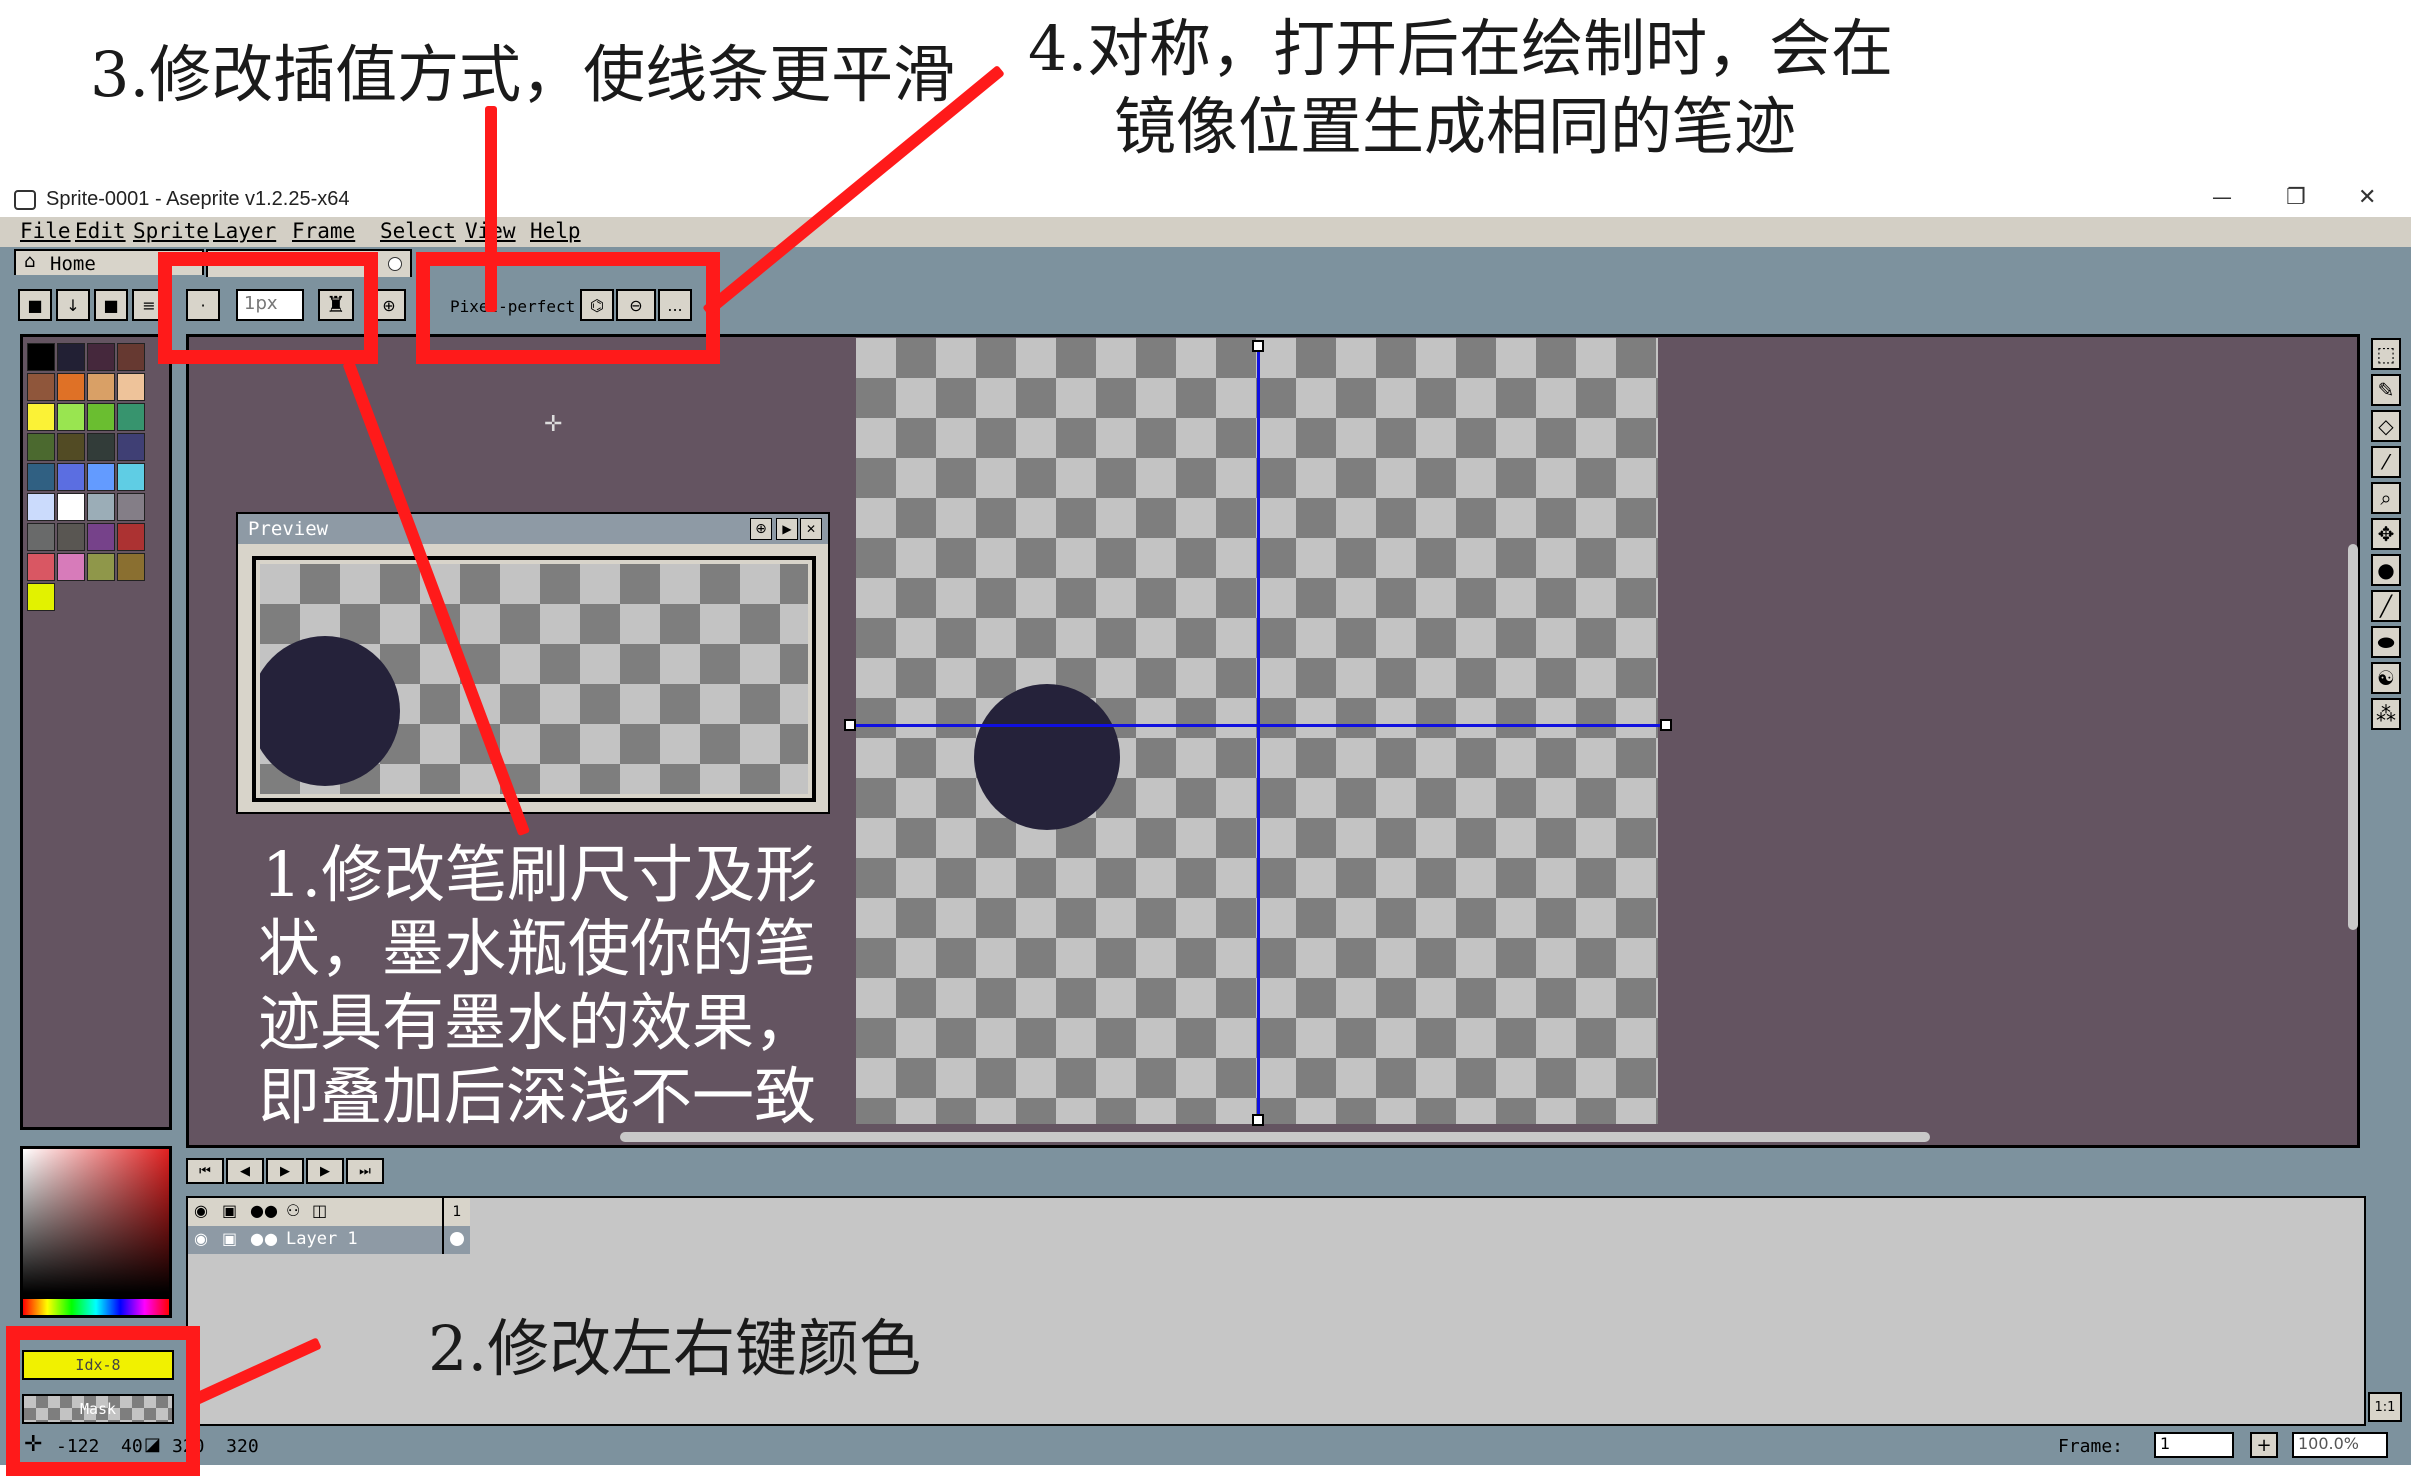 The image size is (2411, 1479). Describe the element at coordinates (2353, 737) in the screenshot. I see `editor-vertical-scrollbar` at that location.